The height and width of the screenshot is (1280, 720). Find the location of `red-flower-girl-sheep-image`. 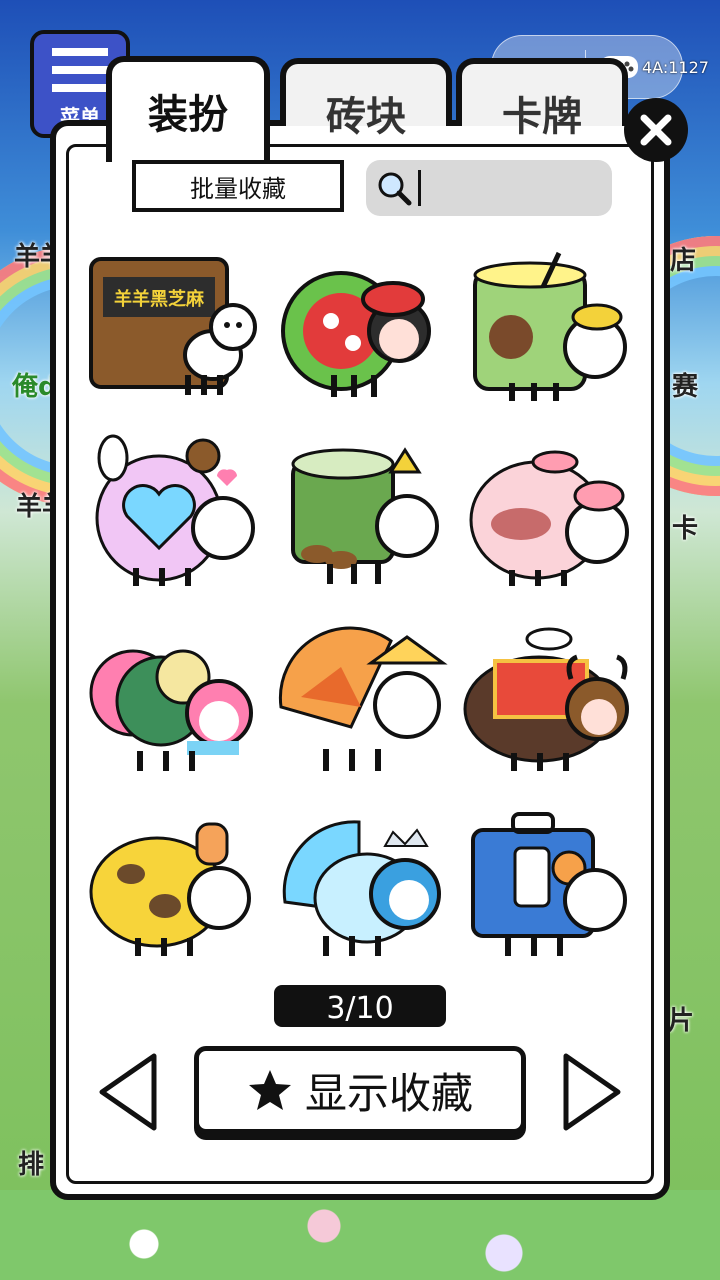

red-flower-girl-sheep-image is located at coordinates (356, 333).